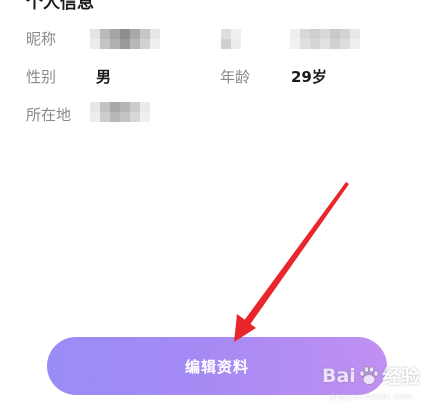 The image size is (437, 413). Describe the element at coordinates (60, 6) in the screenshot. I see `section-title: 个人信息` at that location.